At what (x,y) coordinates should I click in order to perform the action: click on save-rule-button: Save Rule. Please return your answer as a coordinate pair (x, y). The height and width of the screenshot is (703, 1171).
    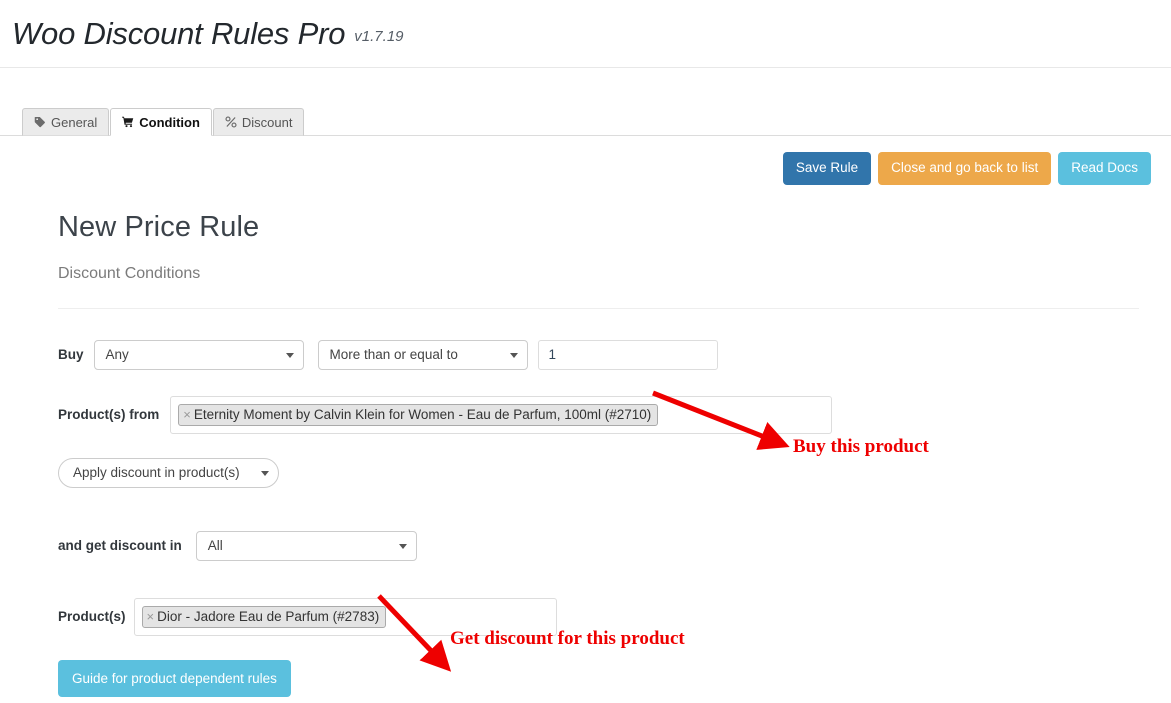
    Looking at the image, I should click on (827, 168).